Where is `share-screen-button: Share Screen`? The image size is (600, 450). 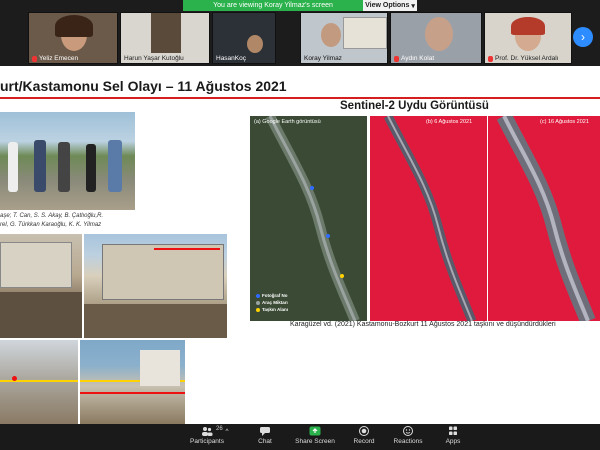
share-screen-button: Share Screen is located at coordinates (315, 435).